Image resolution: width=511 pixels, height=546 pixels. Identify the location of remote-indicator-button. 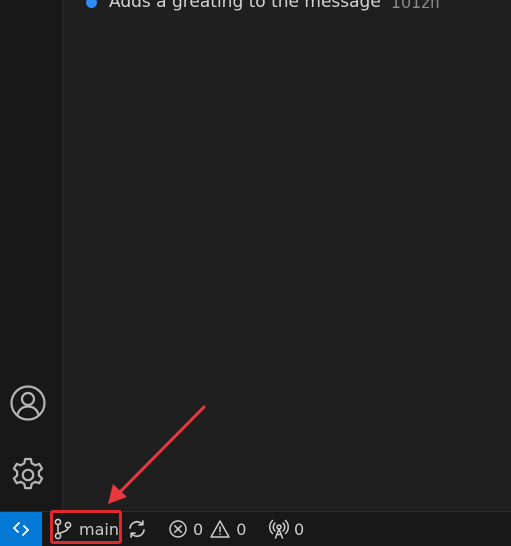
(21, 529).